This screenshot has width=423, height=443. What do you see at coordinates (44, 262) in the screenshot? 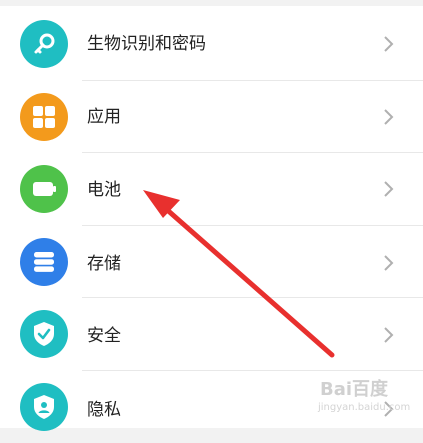
I see `storage-icon` at bounding box center [44, 262].